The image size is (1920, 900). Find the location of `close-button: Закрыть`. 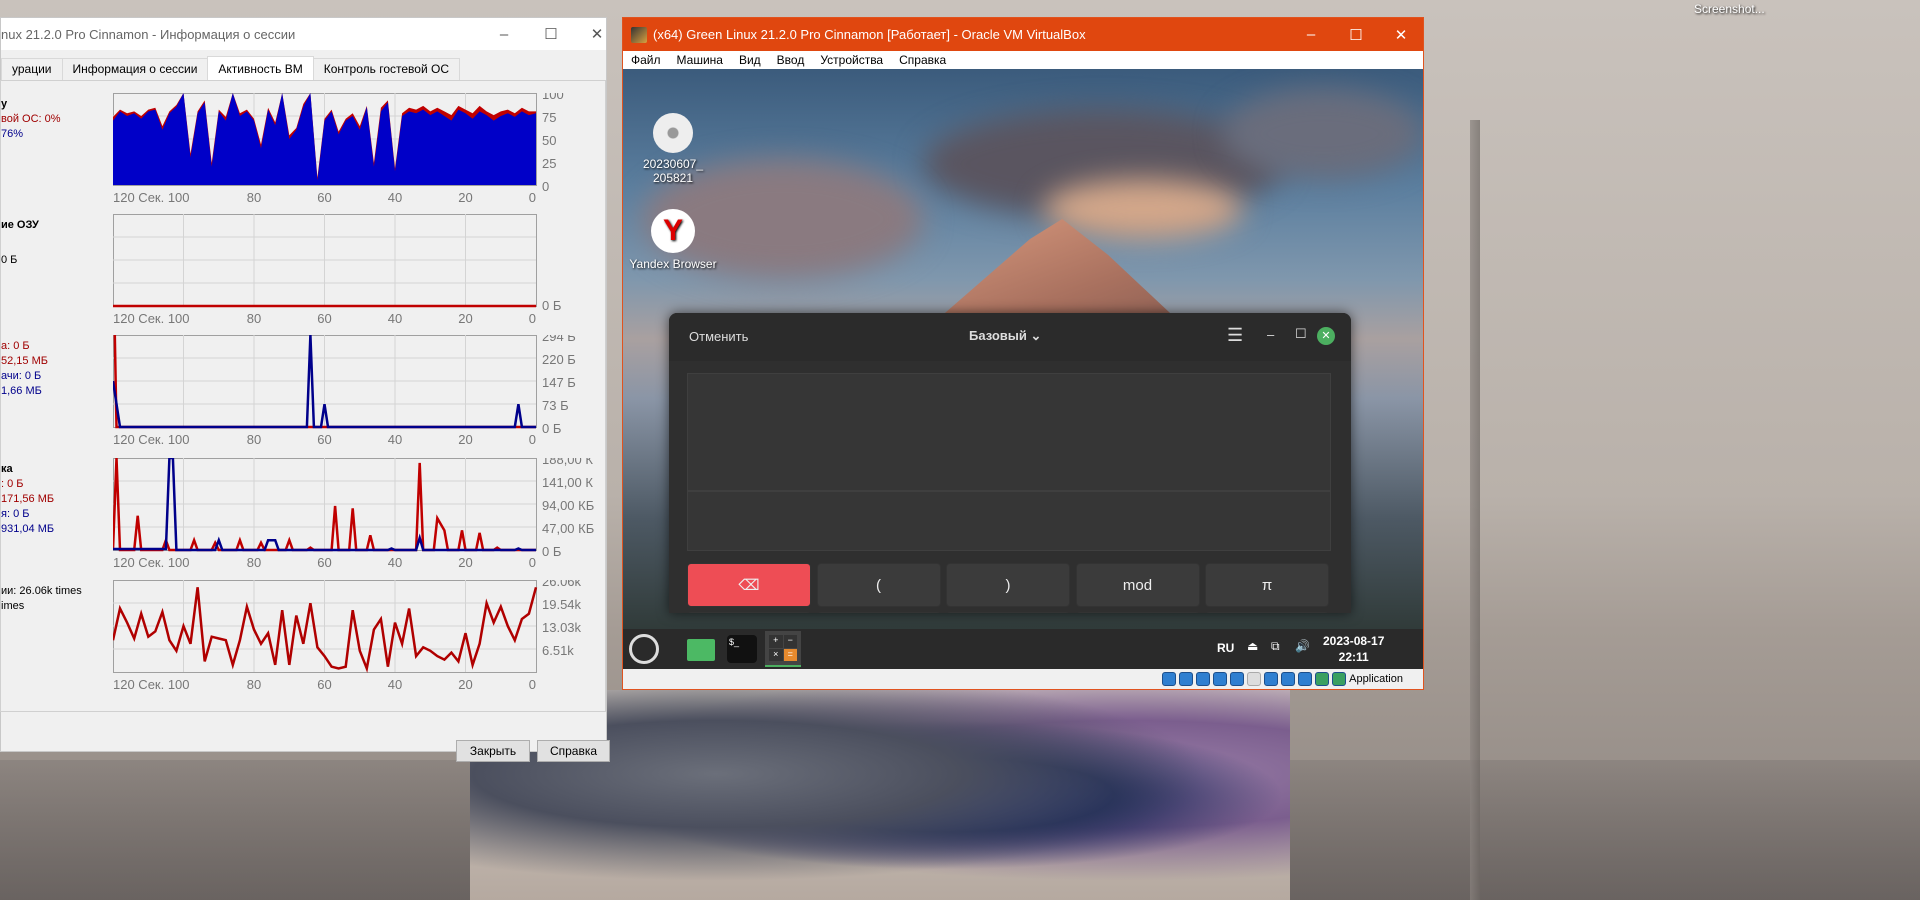

close-button: Закрыть is located at coordinates (493, 751).